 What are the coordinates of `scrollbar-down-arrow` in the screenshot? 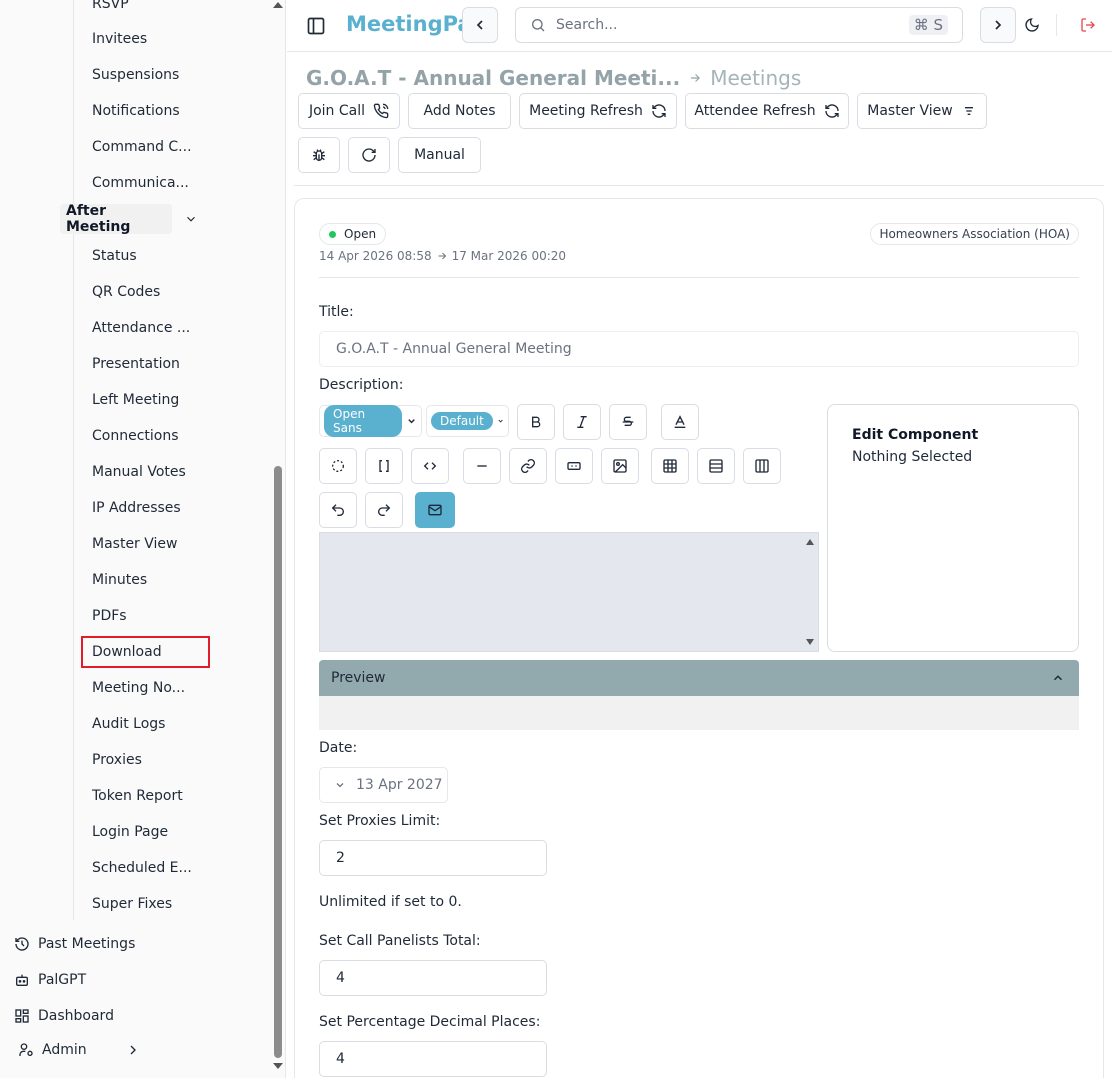 It's located at (278, 1066).